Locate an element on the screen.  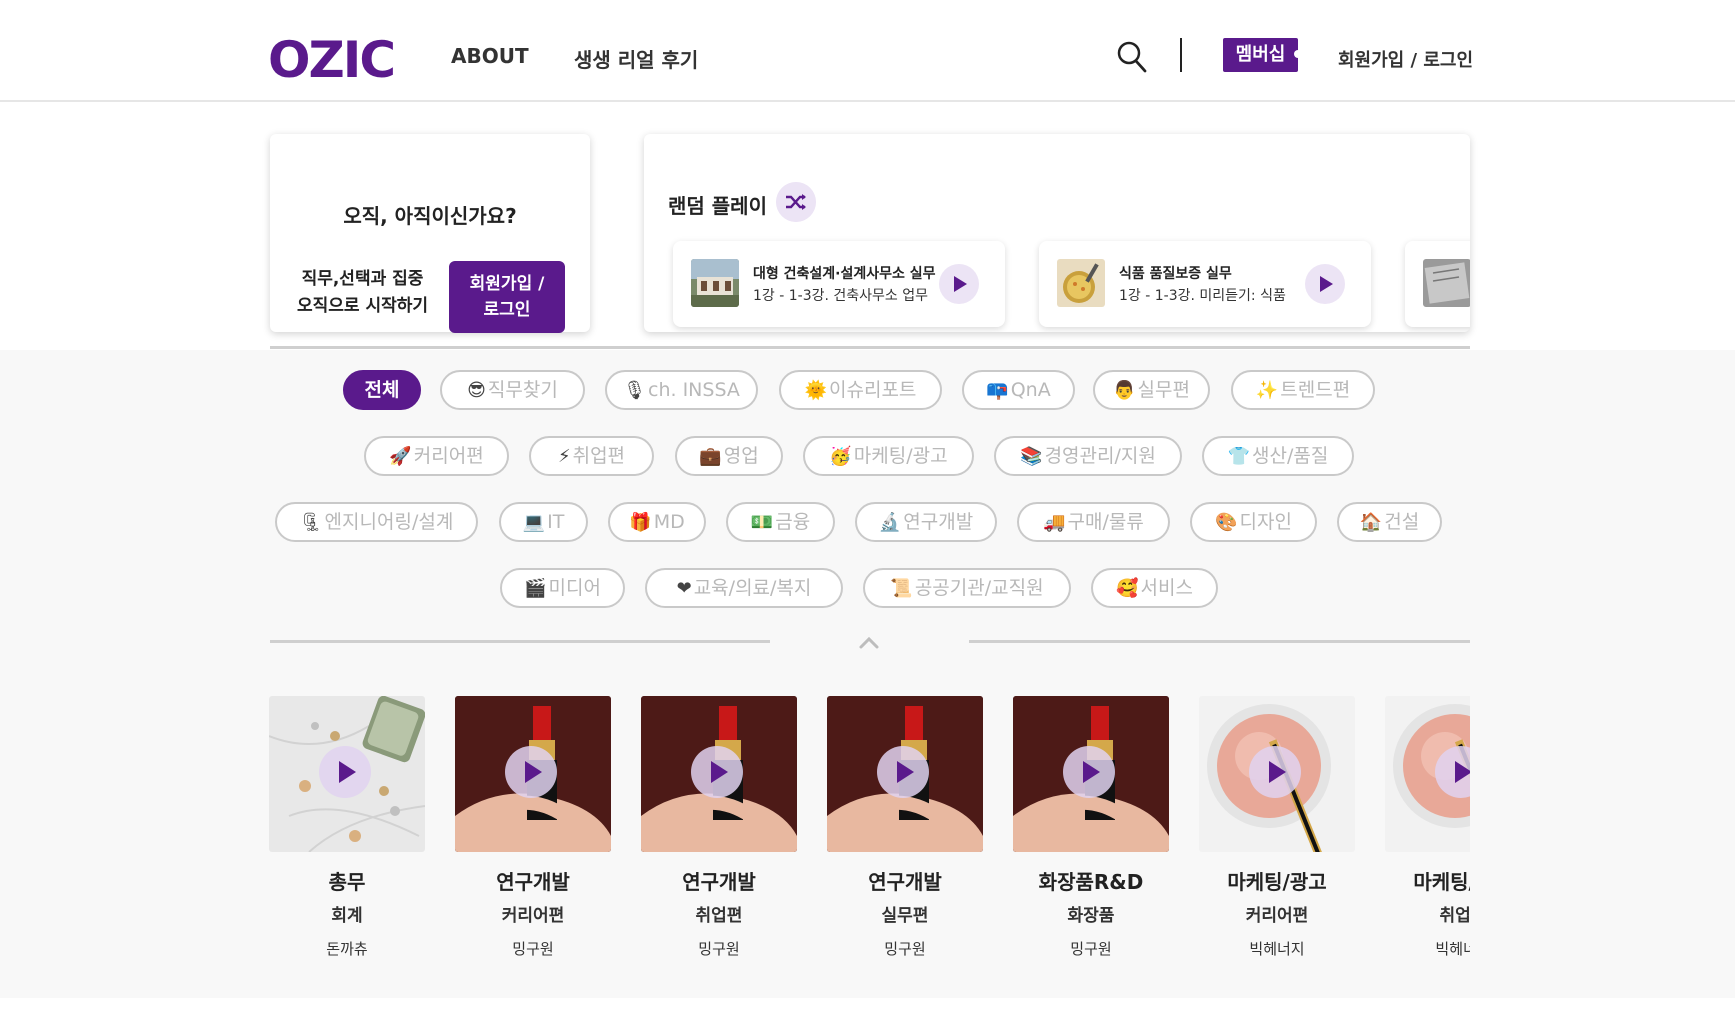
video-category: 회계 is located at coordinates (347, 916).